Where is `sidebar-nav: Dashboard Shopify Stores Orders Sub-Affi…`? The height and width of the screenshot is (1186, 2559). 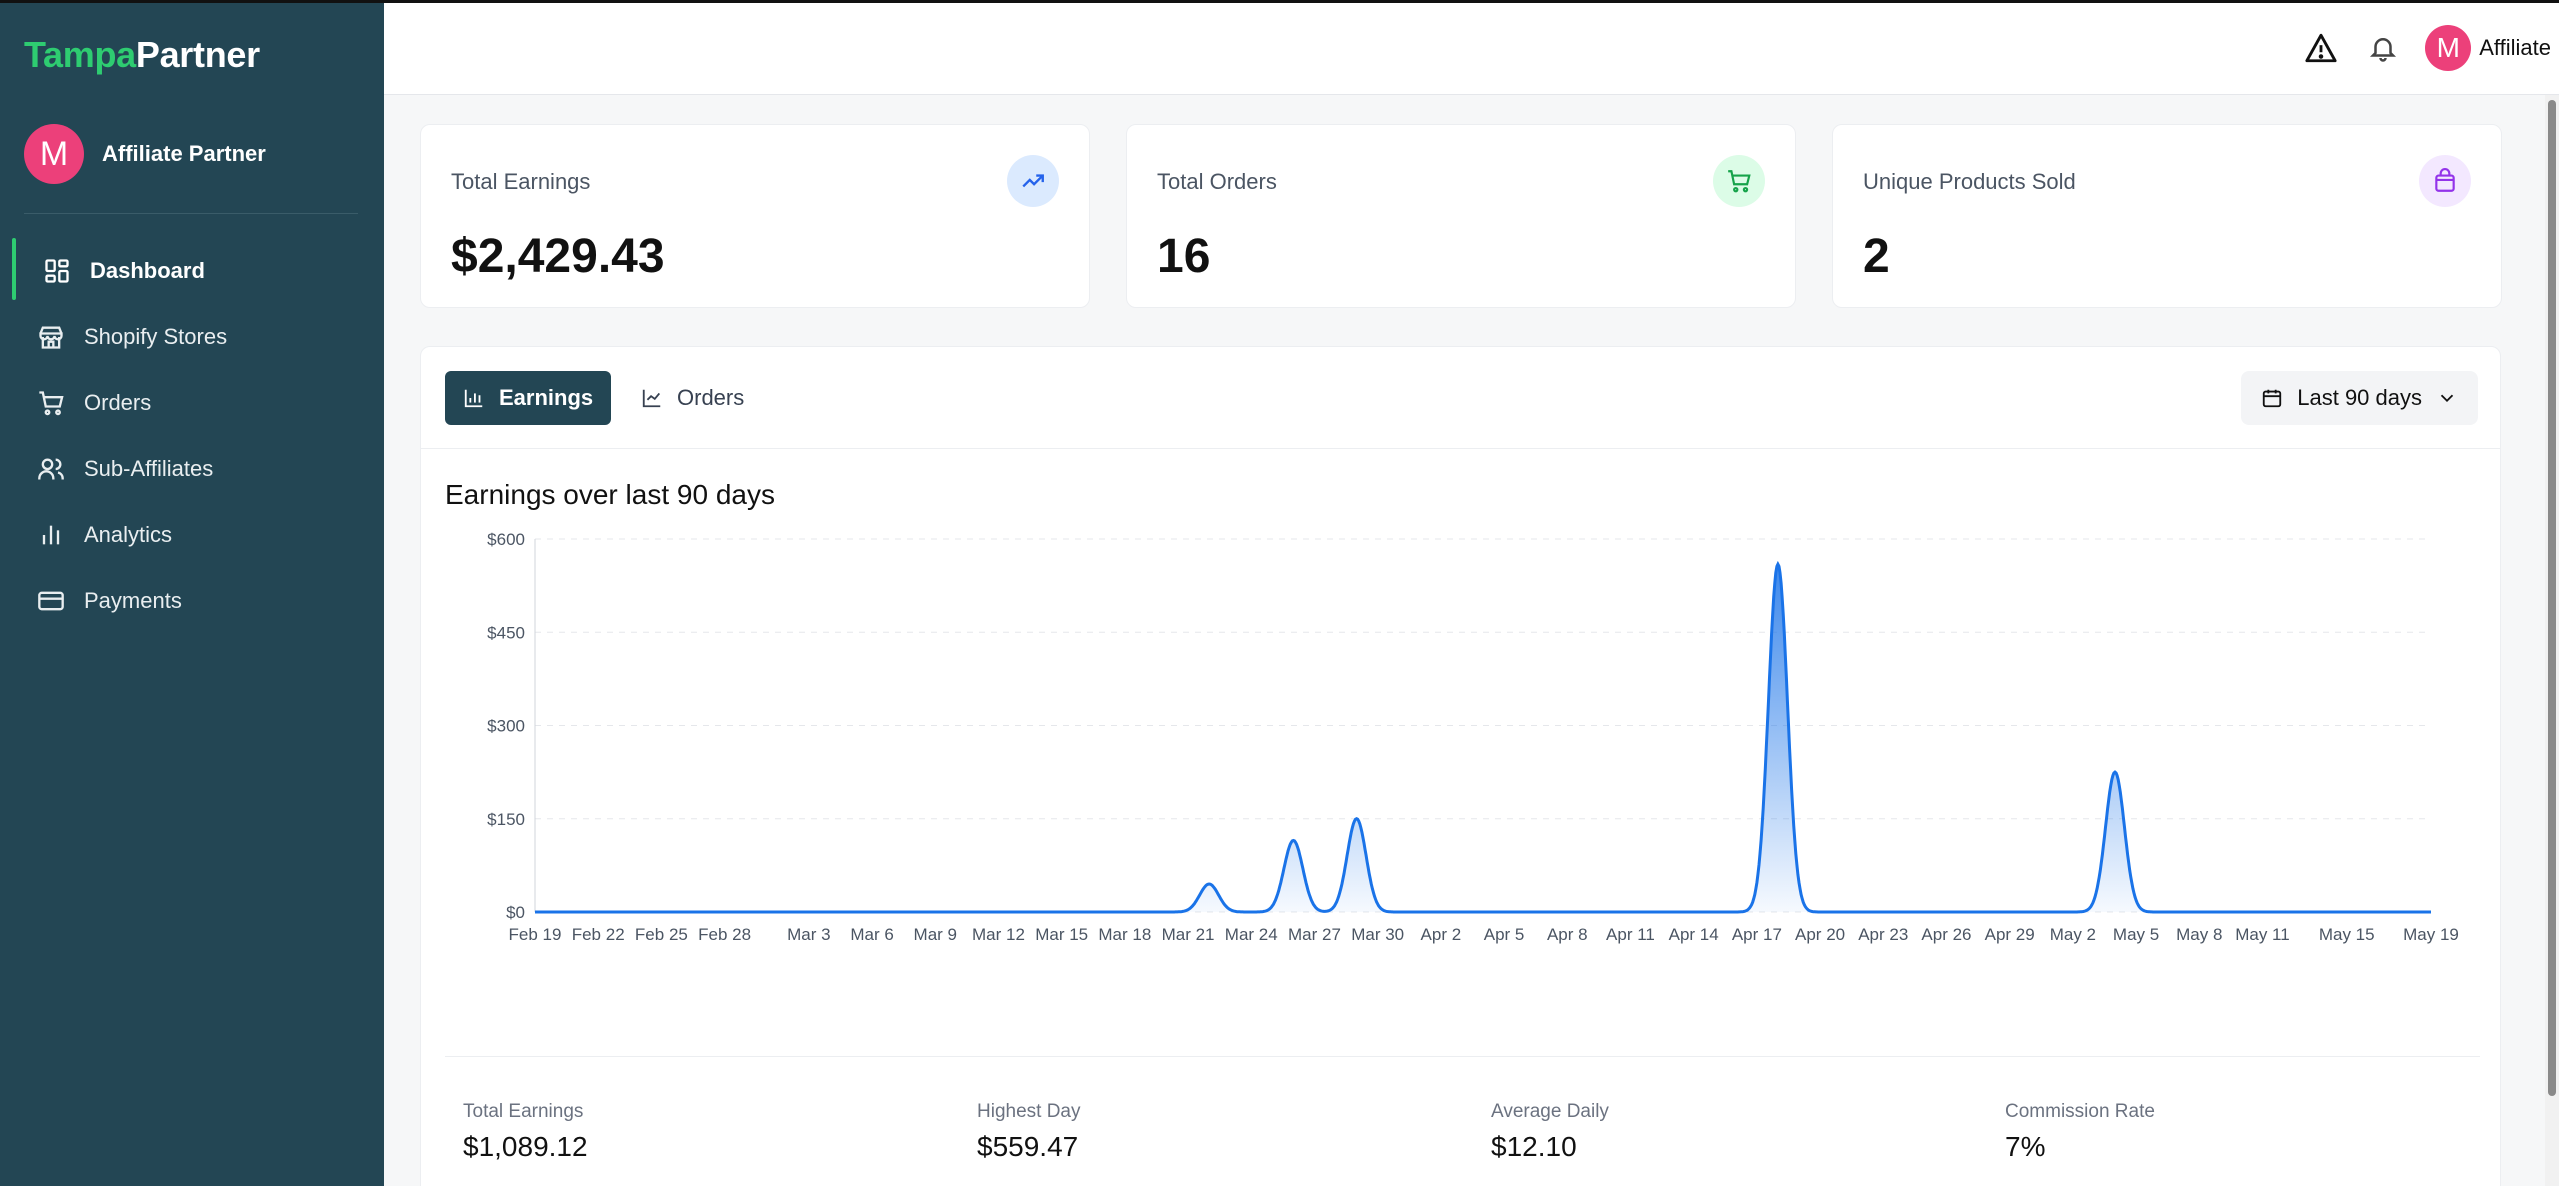 sidebar-nav: Dashboard Shopify Stores Orders Sub-Affi… is located at coordinates (192, 436).